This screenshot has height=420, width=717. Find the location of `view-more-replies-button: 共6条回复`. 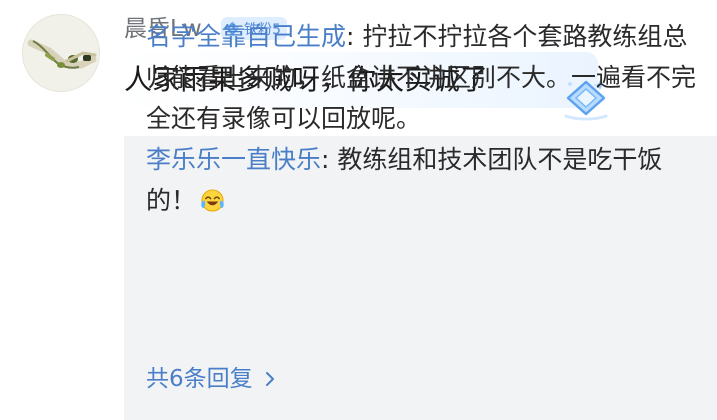

view-more-replies-button: 共6条回复 is located at coordinates (211, 379).